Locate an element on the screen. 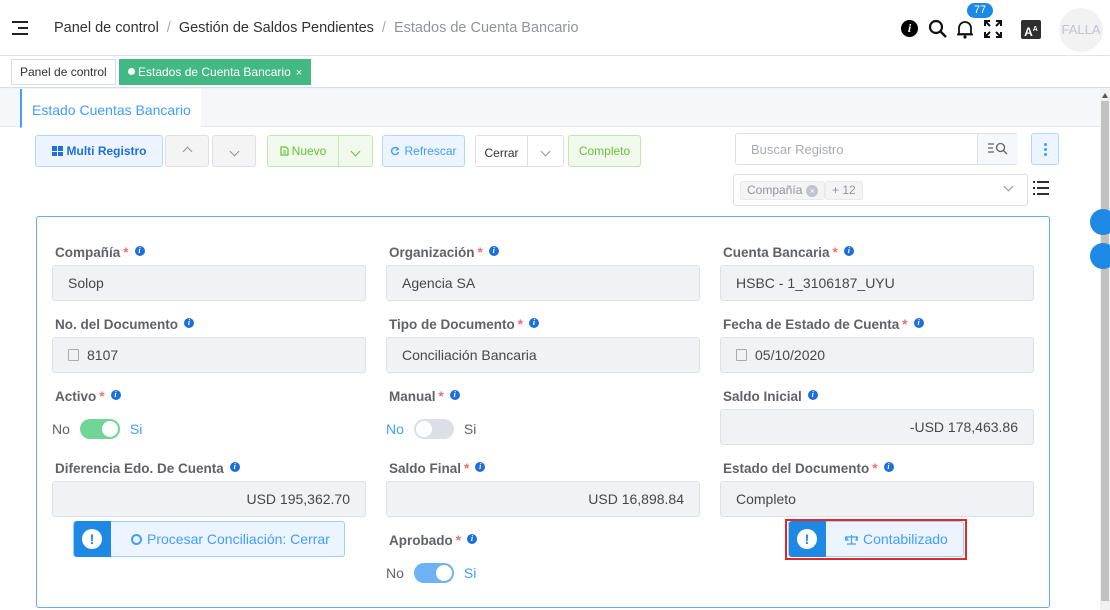 This screenshot has height=610, width=1110. no-documento-field: 8107 is located at coordinates (209, 355).